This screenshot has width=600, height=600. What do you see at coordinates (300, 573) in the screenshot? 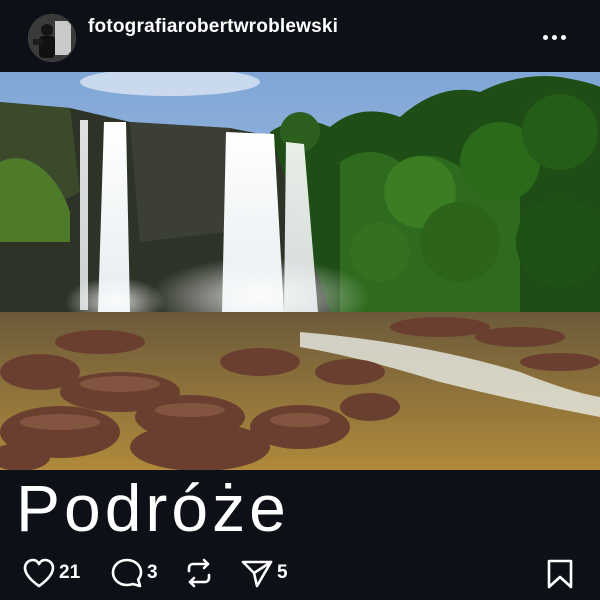
I see `action-bar: 21 3 5` at bounding box center [300, 573].